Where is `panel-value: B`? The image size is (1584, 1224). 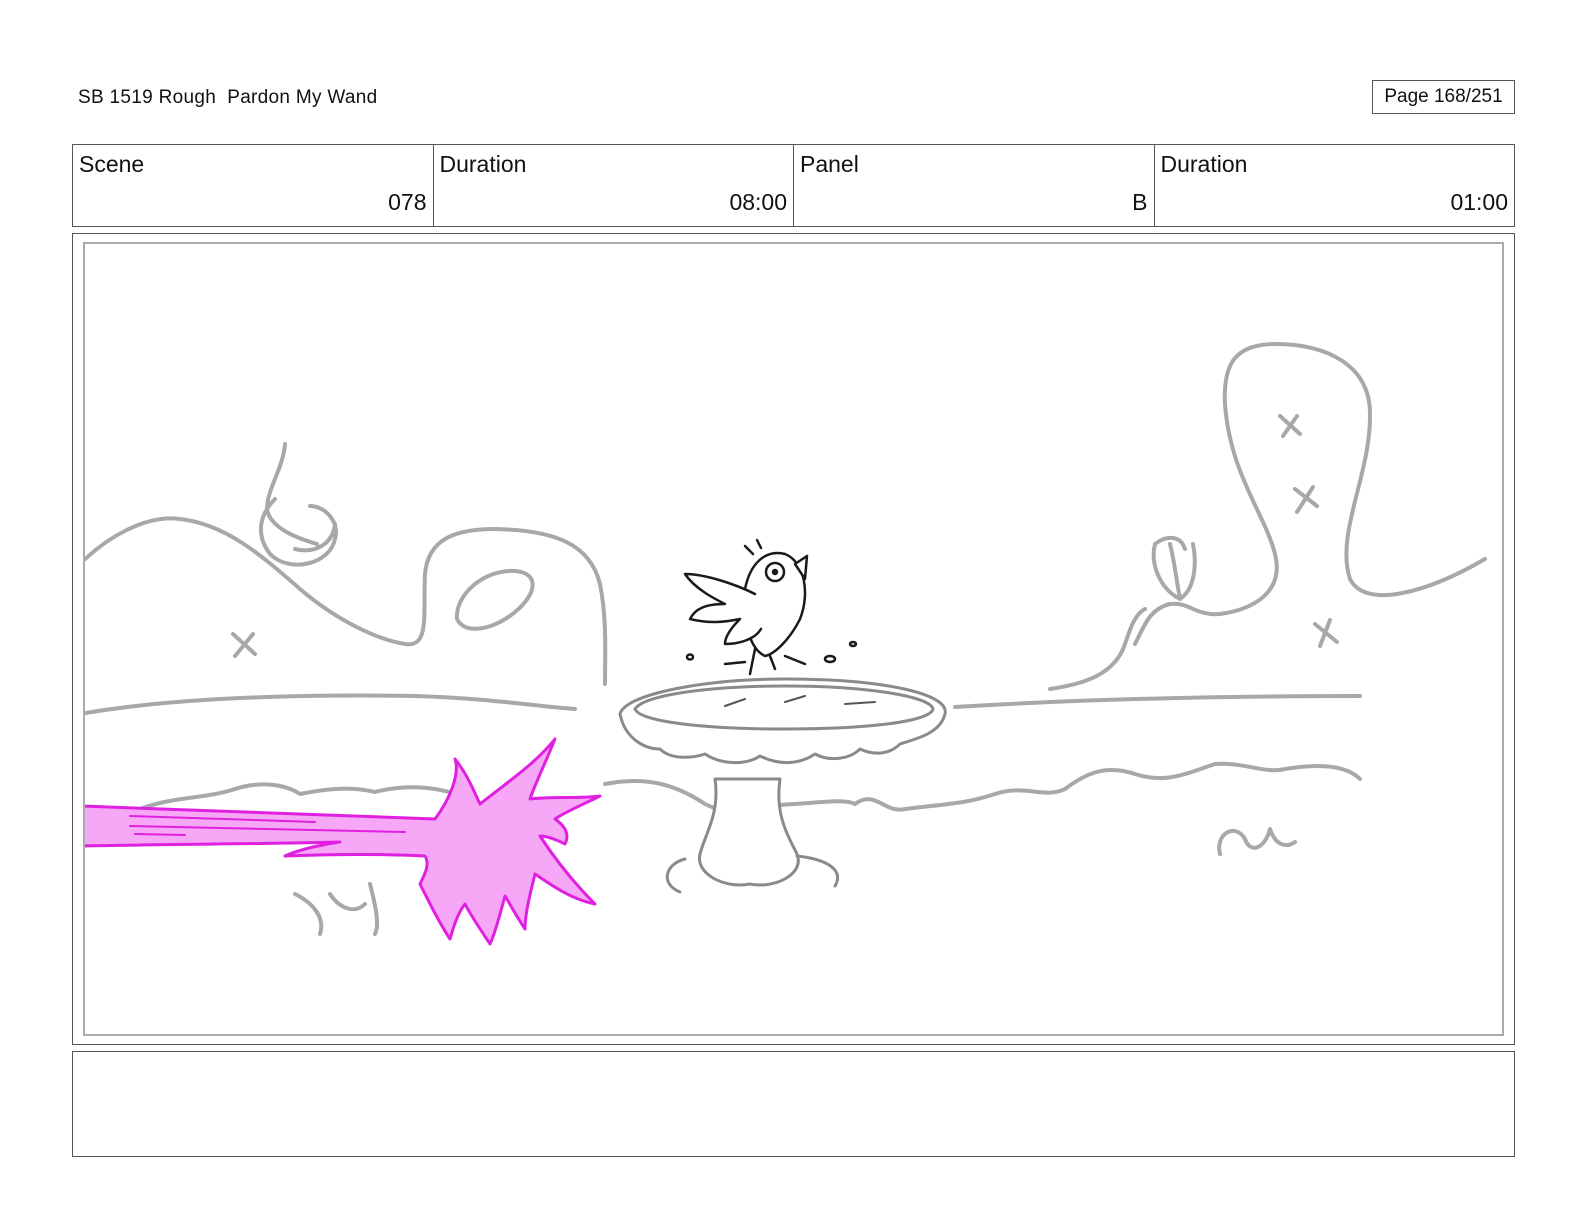
panel-value: B is located at coordinates (1140, 202).